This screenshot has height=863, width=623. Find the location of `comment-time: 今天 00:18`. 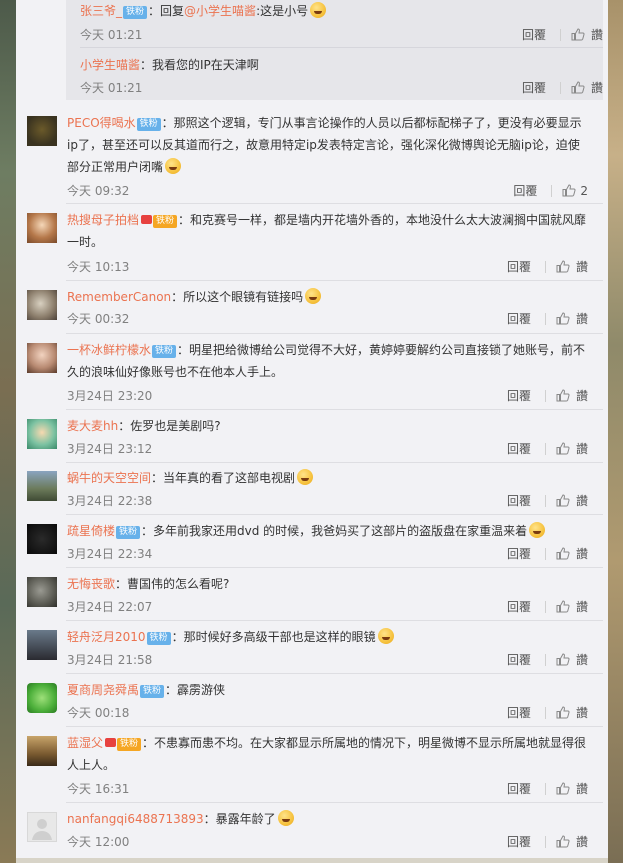

comment-time: 今天 00:18 is located at coordinates (98, 713).